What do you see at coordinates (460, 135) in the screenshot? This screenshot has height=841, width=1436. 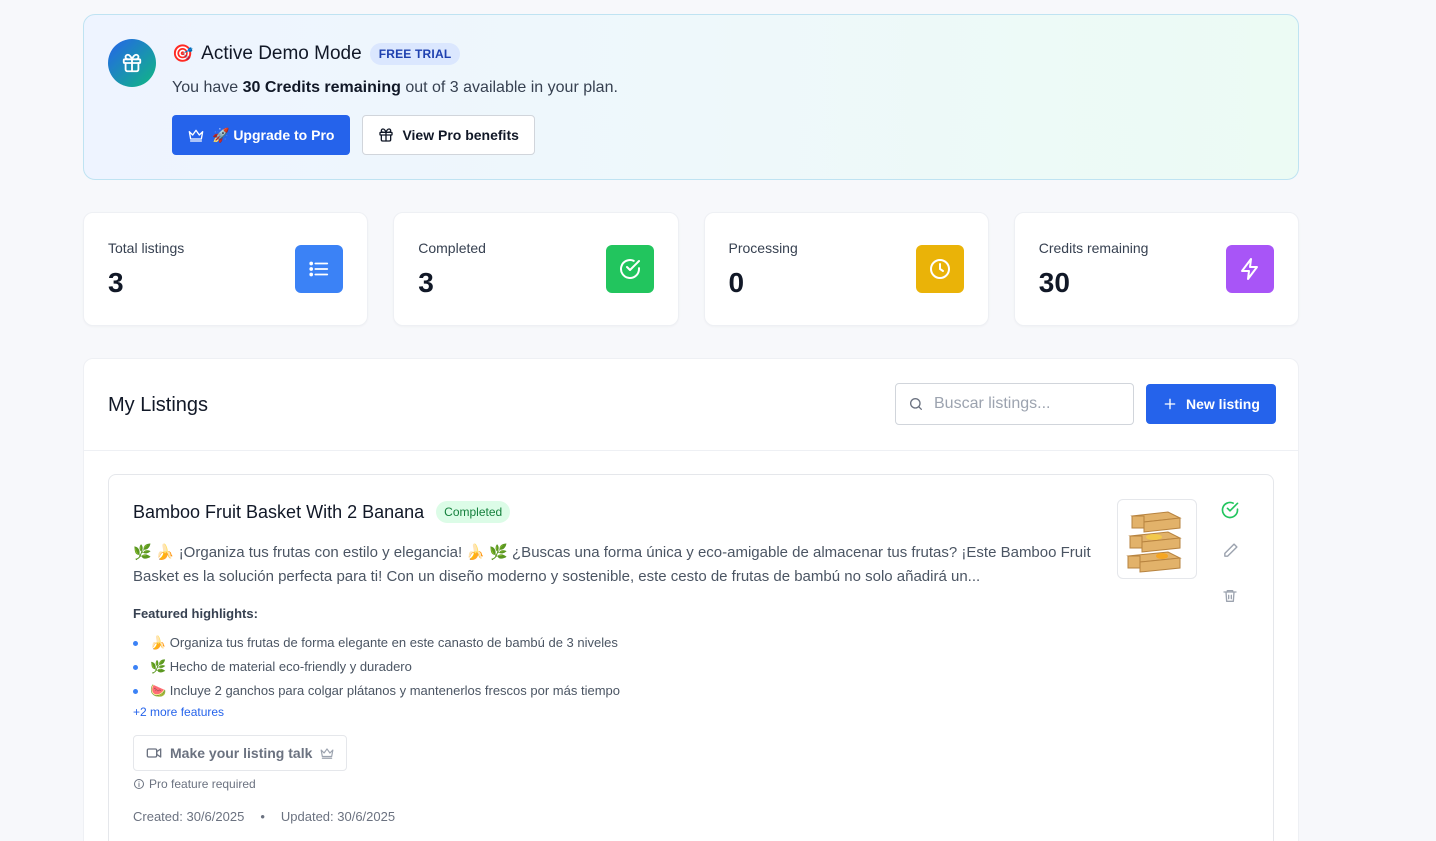 I see `benefits-label: View Pro benefits` at bounding box center [460, 135].